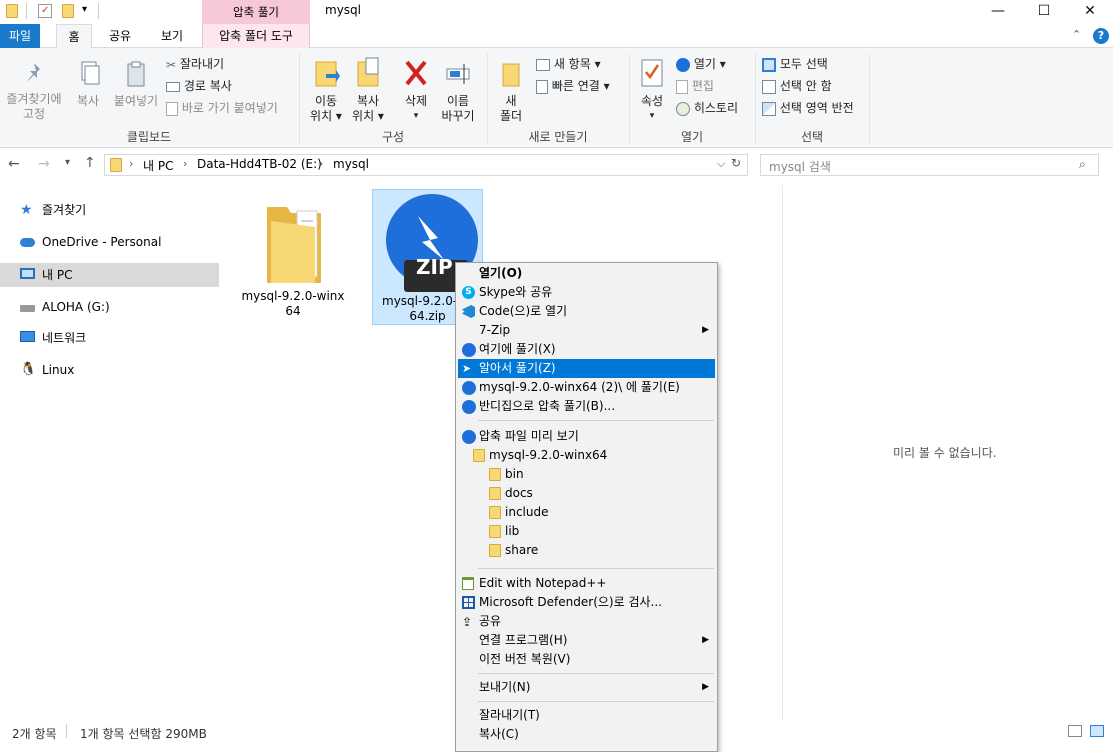  Describe the element at coordinates (596, 673) in the screenshot. I see `menu-separator` at that location.